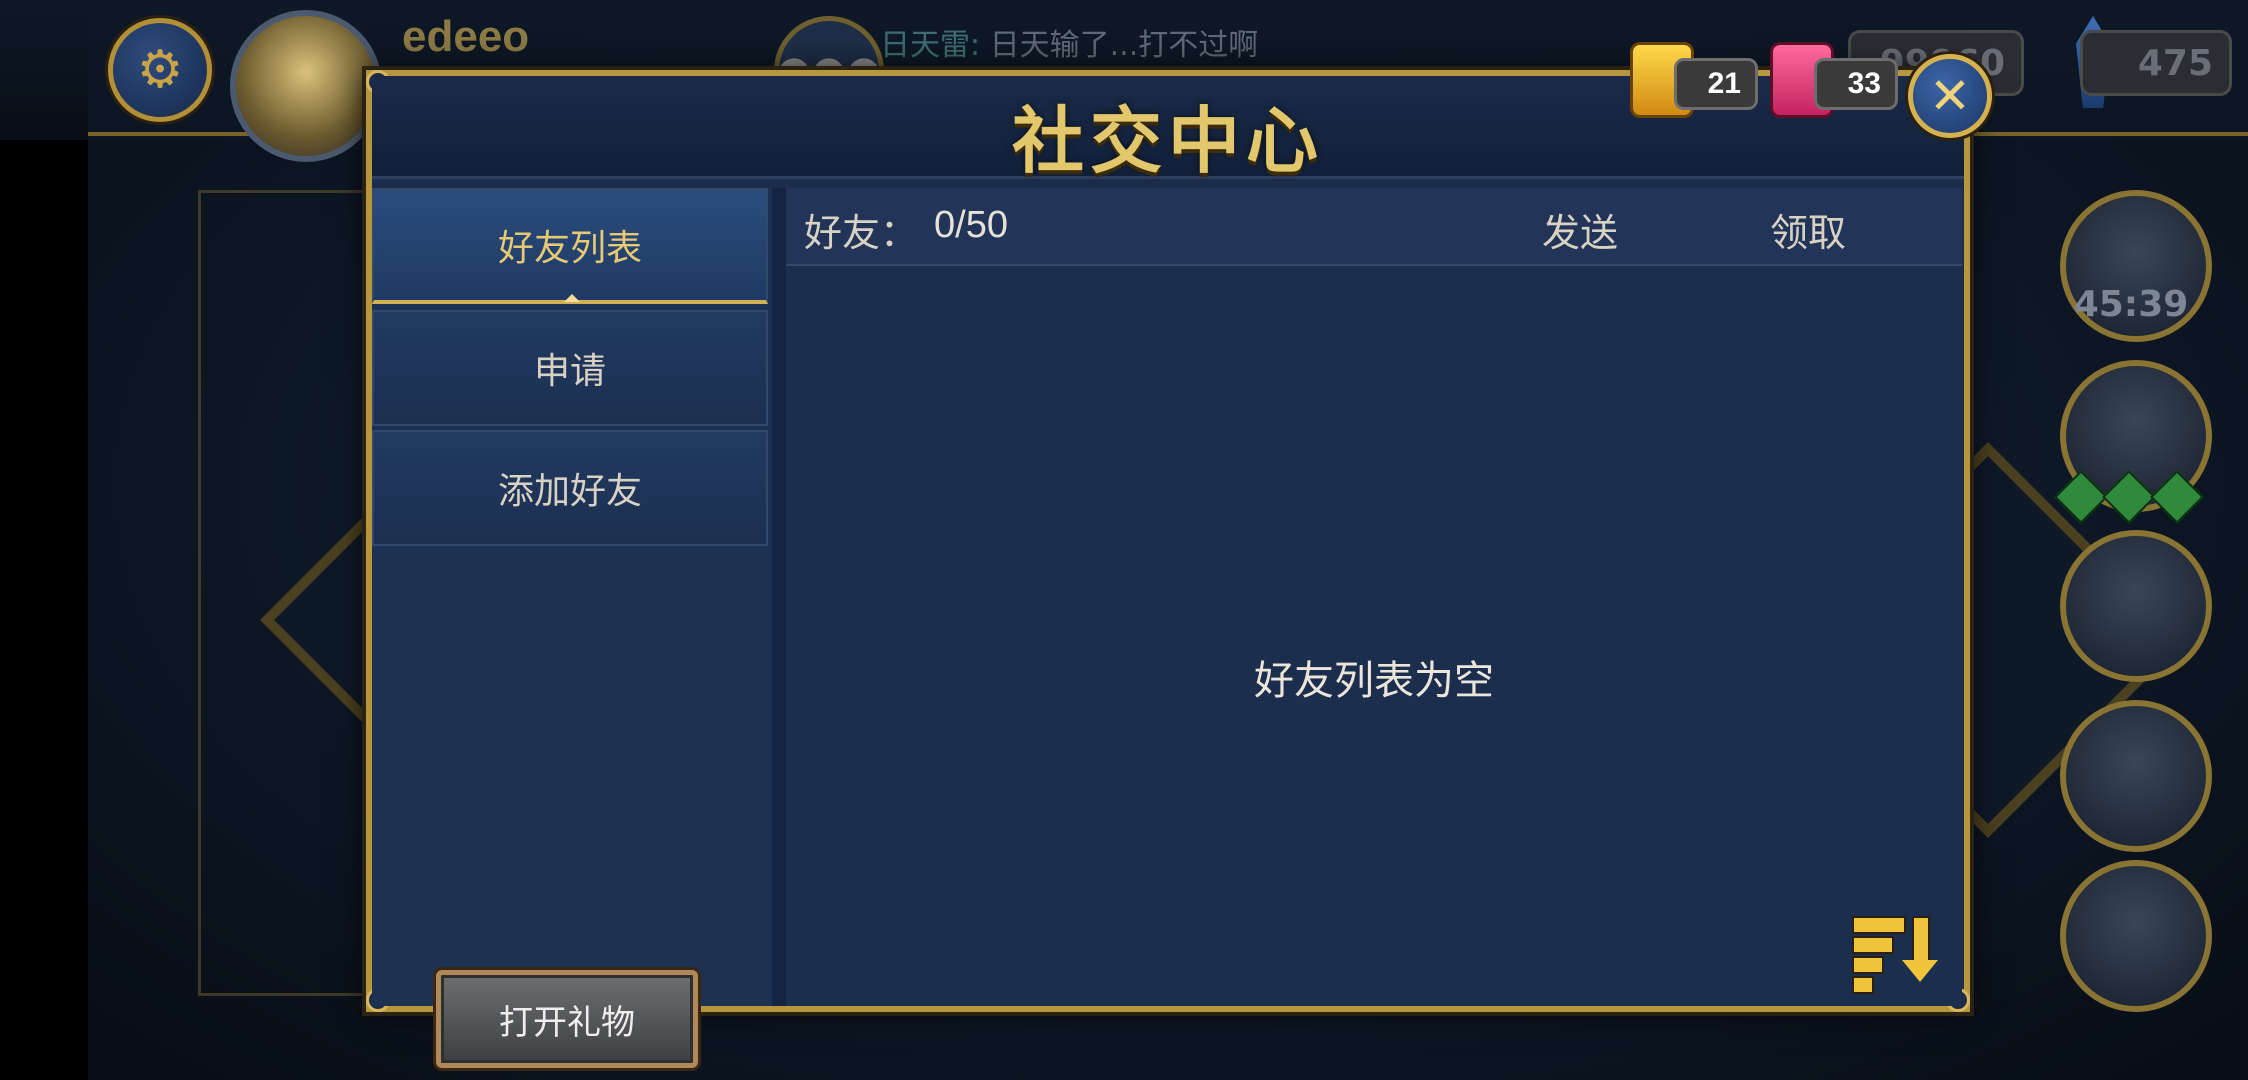  Describe the element at coordinates (930, 45) in the screenshot. I see `chat-speaker: 日天雷:` at that location.